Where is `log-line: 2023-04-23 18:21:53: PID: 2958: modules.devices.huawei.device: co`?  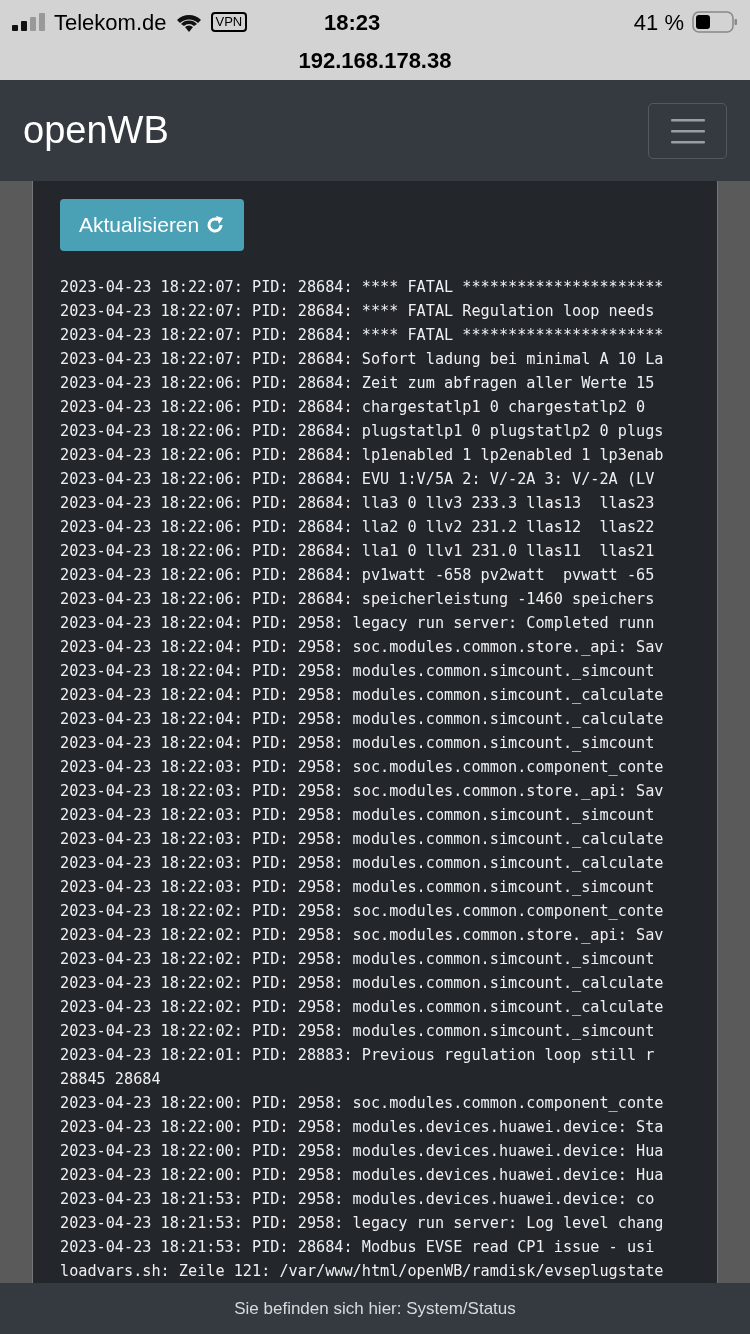 log-line: 2023-04-23 18:21:53: PID: 2958: modules.devices.huawei.device: co is located at coordinates (357, 1199).